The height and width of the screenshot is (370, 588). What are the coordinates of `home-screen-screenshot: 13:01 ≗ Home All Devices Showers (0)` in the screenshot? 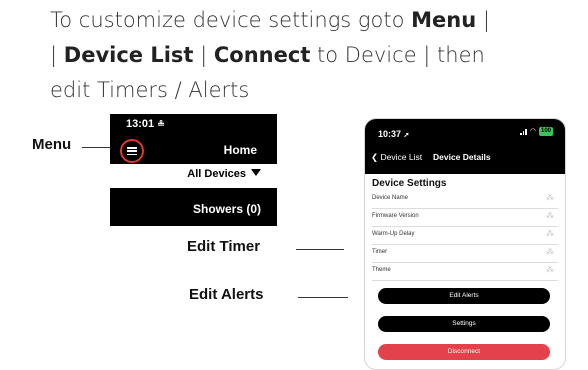 It's located at (193, 170).